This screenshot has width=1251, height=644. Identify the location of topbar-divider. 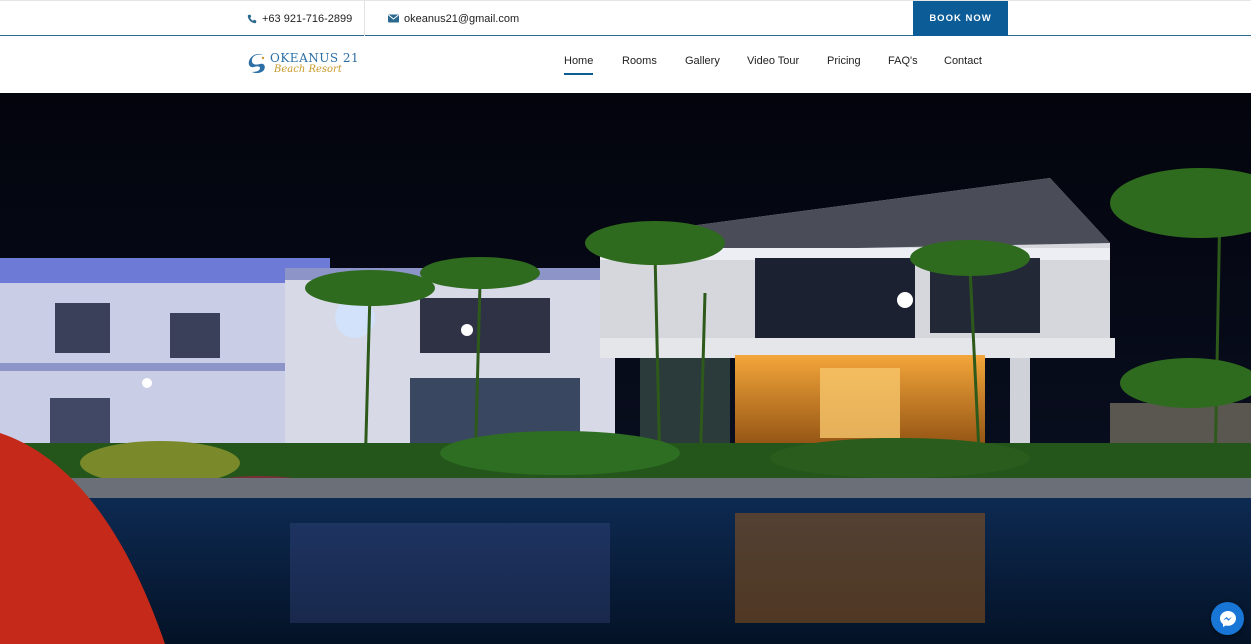
(364, 18).